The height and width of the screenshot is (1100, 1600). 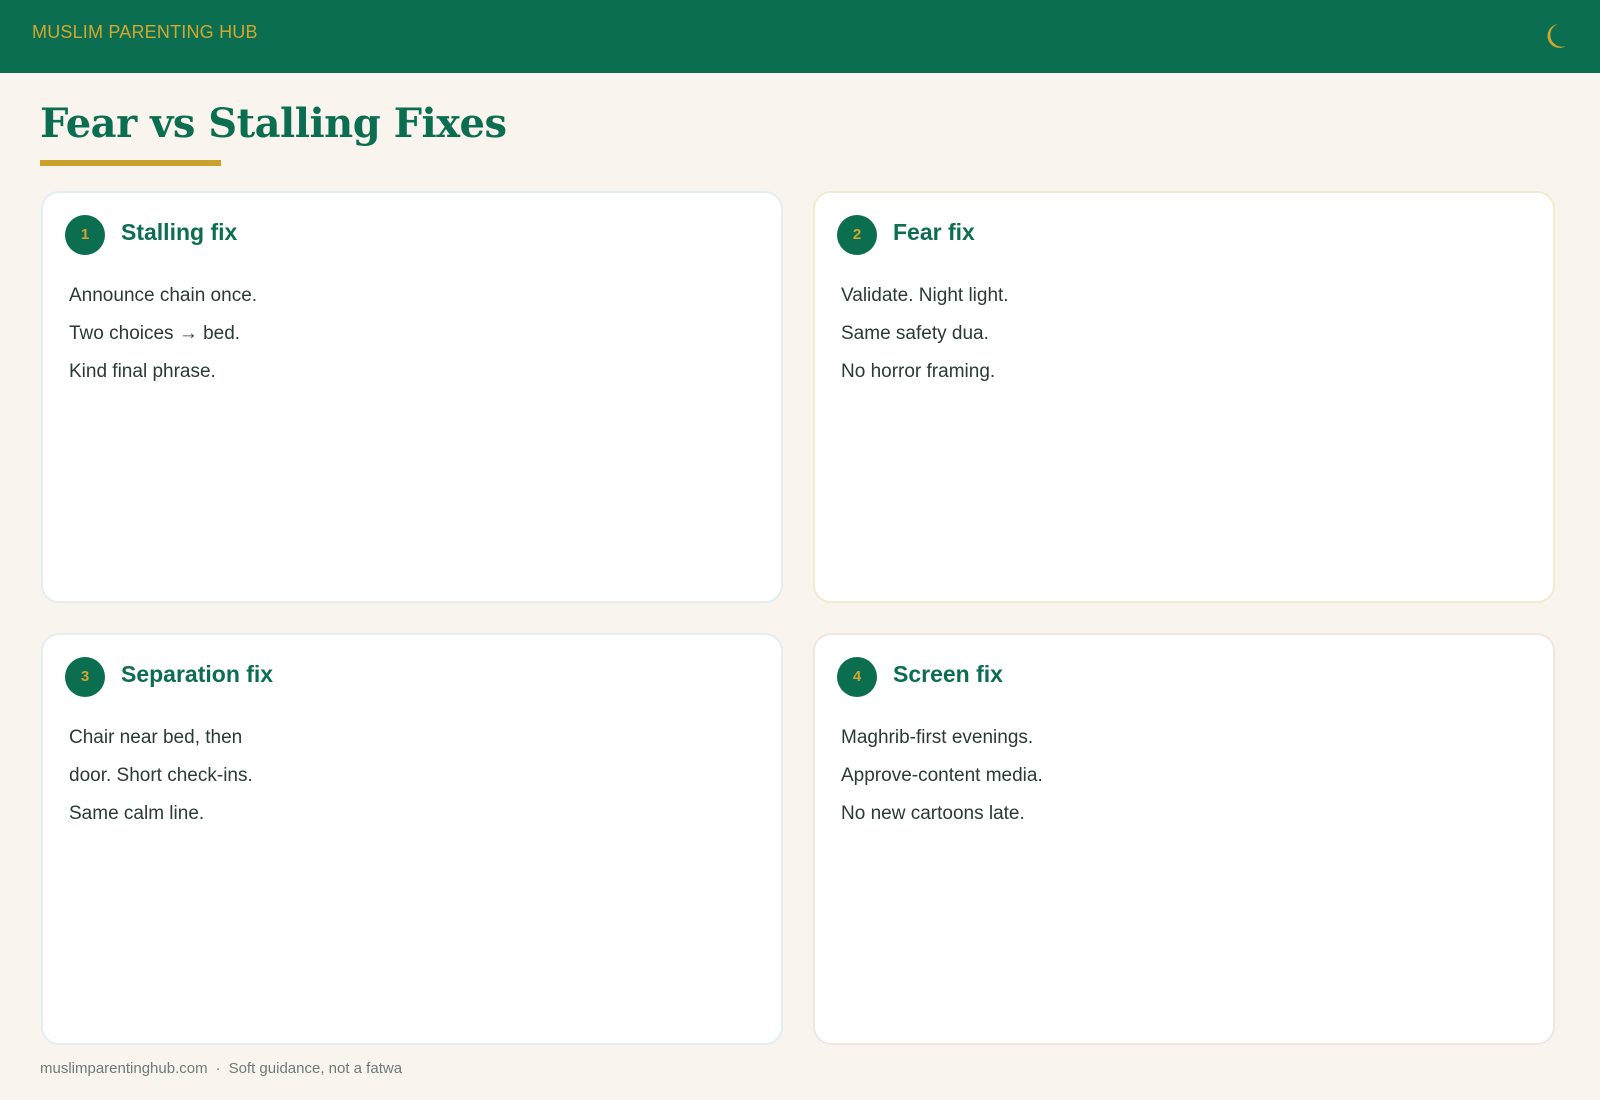 I want to click on card-line: No new cartoons late., so click(x=933, y=813).